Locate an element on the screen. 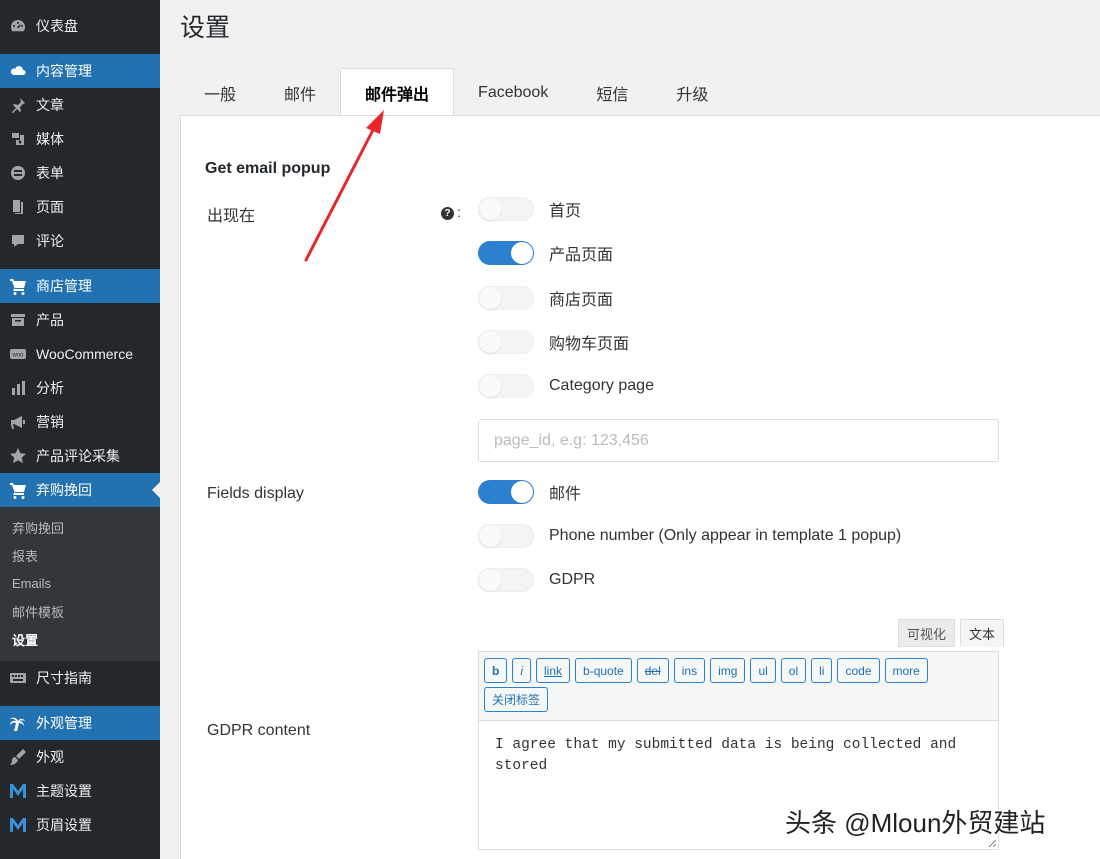 The image size is (1100, 859). help-icon: ? is located at coordinates (447, 213).